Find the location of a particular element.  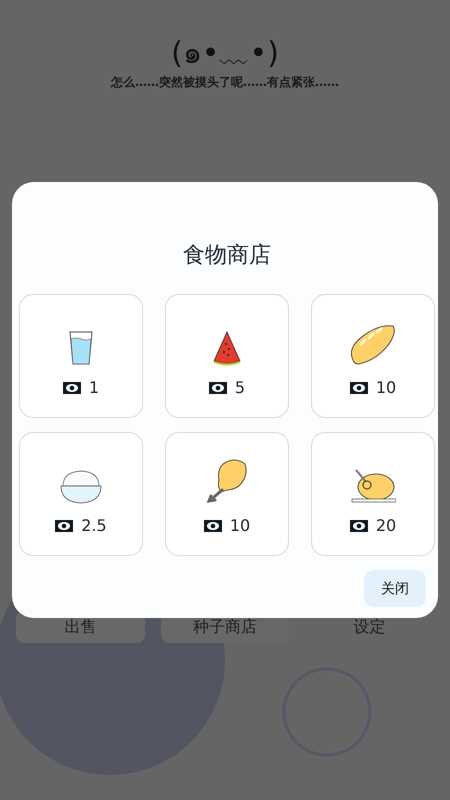

price-text: 2.5 is located at coordinates (94, 525).